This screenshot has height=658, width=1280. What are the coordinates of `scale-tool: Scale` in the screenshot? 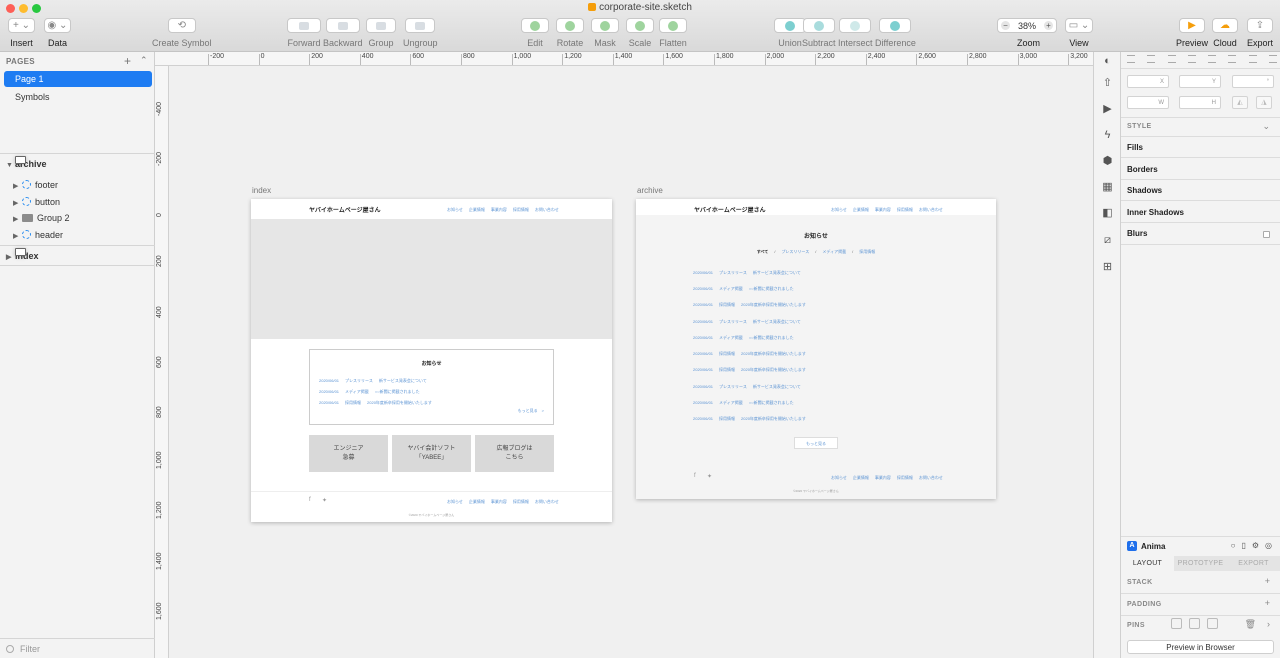 It's located at (640, 33).